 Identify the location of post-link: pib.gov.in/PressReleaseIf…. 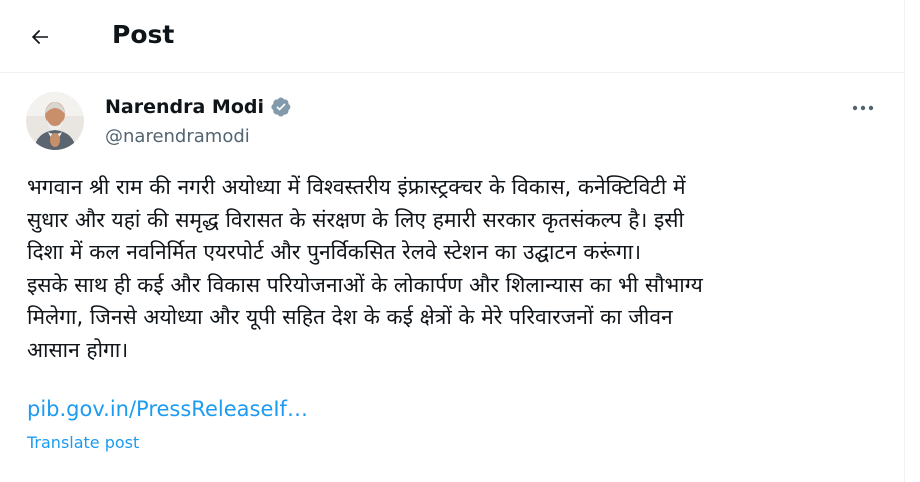
(167, 409).